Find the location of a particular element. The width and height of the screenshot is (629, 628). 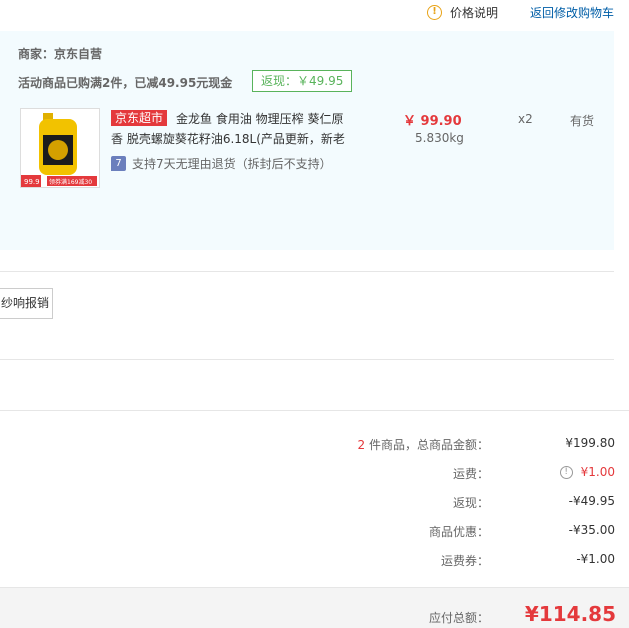

goods-total: ¥199.80 is located at coordinates (590, 443).